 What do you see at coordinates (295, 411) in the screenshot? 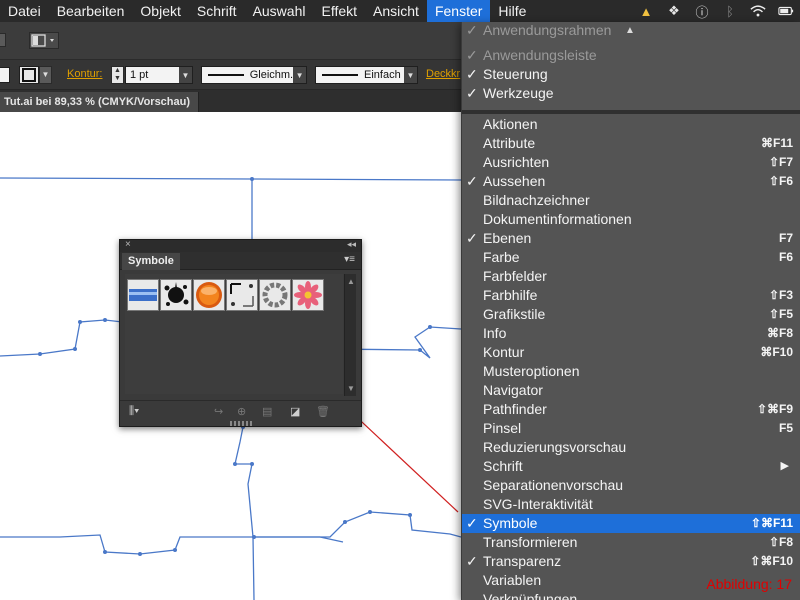
I see `new-symbol-icon: ◪` at bounding box center [295, 411].